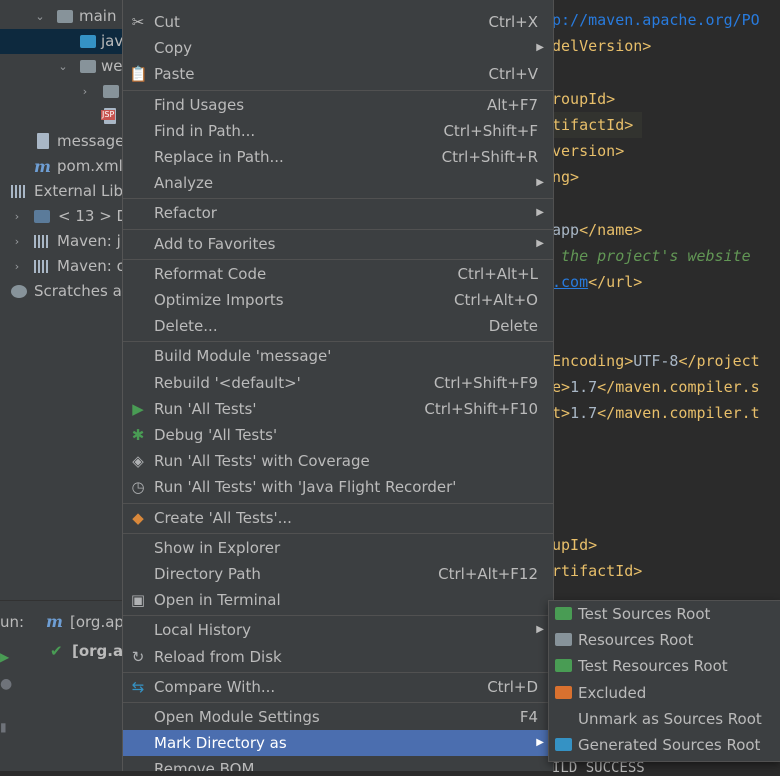 The width and height of the screenshot is (780, 776). Describe the element at coordinates (664, 666) in the screenshot. I see `submenu-item-test-resources-root: Test Resources Root` at that location.